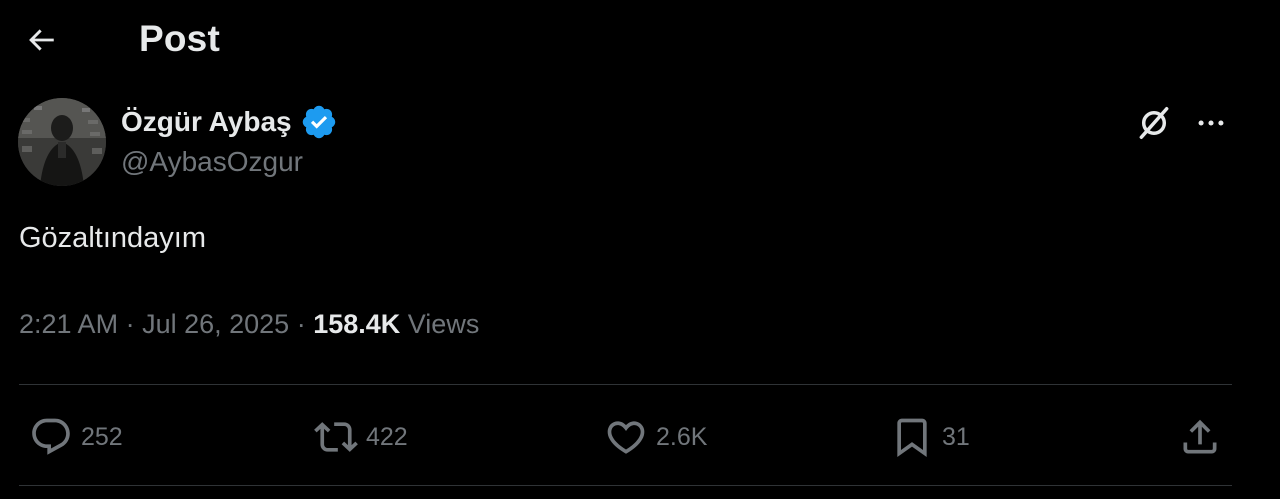 Image resolution: width=1280 pixels, height=499 pixels. I want to click on reply-icon, so click(51, 436).